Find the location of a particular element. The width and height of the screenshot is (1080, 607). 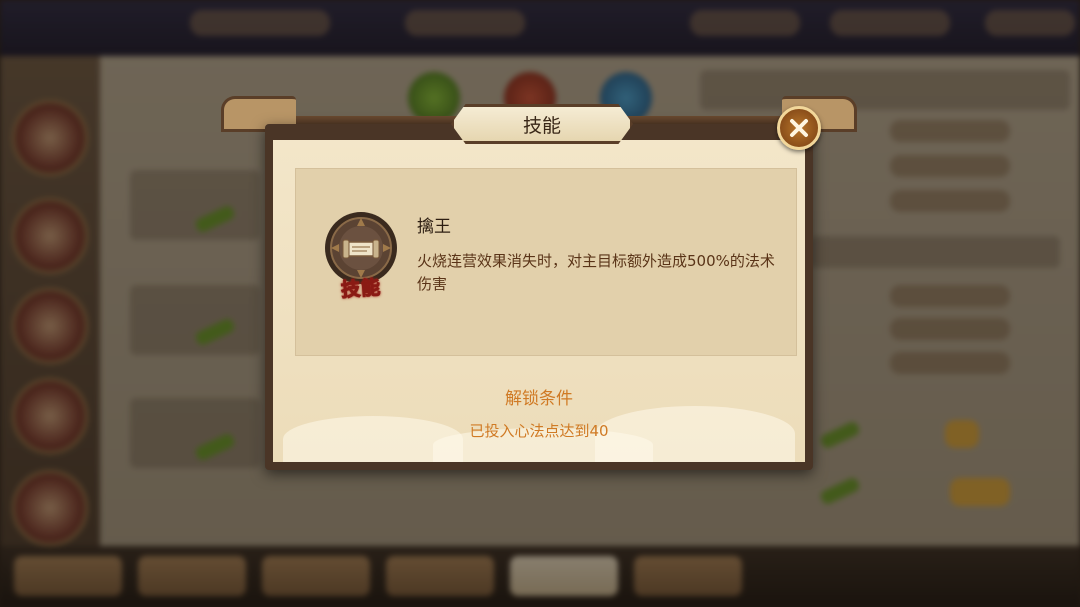

skill-description: 火烧连营效果消失时，对主目标额外造成500%的法术伤害 is located at coordinates (596, 272).